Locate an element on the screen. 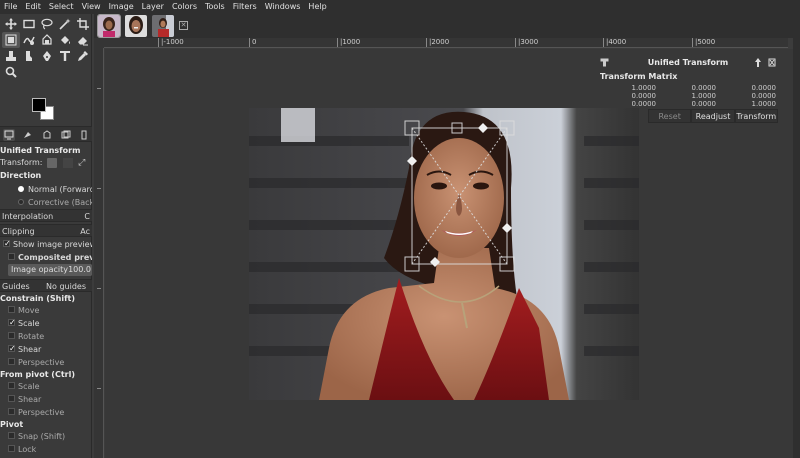 The image size is (800, 458). constrain-shear-checkbox is located at coordinates (12, 349).